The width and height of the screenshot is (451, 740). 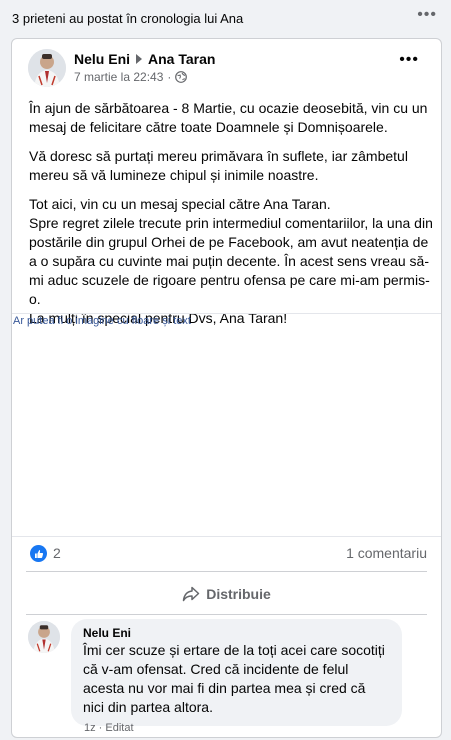 I want to click on author-avatar, so click(x=47, y=68).